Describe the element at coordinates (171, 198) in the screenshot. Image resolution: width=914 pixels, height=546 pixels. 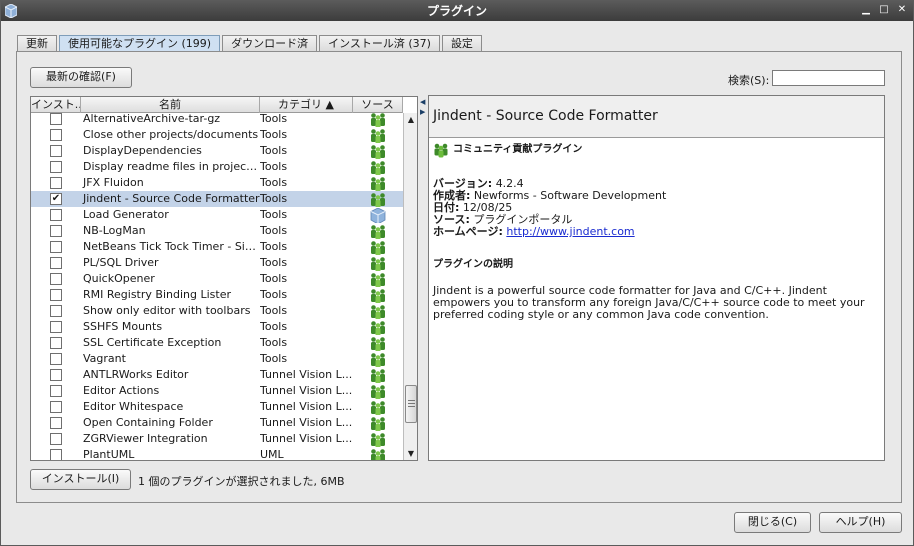
I see `plugin-name: Jindent - Source Code Formatter` at that location.